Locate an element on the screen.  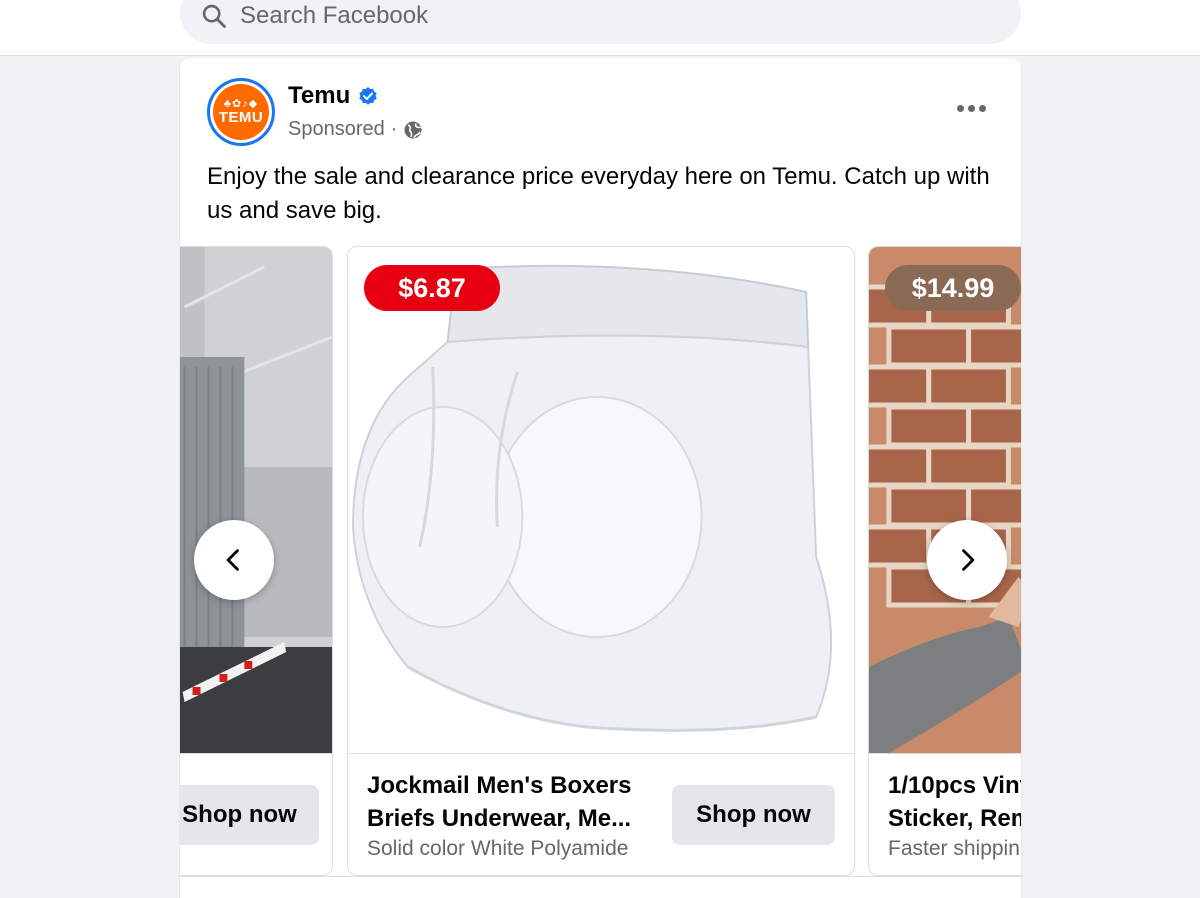
top-bar: Search Facebook is located at coordinates (600, 28).